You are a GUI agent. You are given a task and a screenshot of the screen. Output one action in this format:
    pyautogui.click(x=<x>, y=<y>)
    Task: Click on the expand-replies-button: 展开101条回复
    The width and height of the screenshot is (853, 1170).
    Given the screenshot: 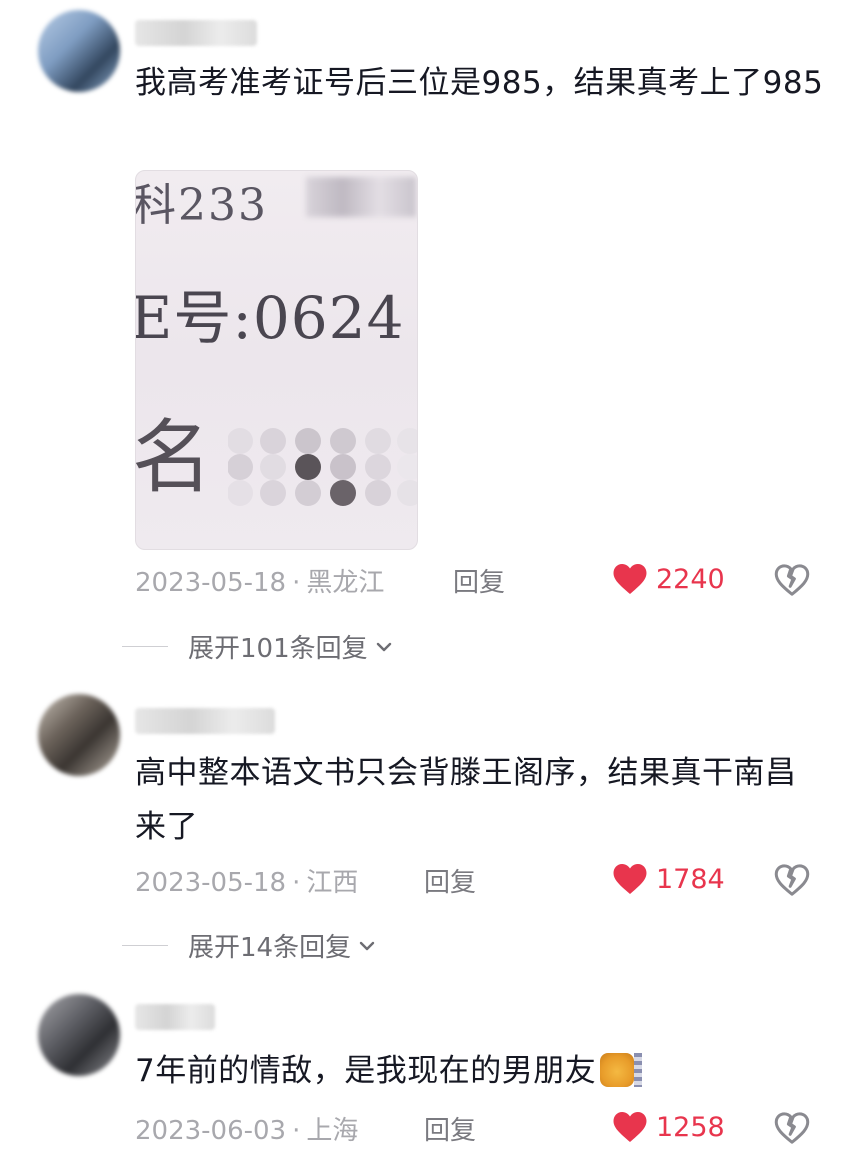 What is the action you would take?
    pyautogui.click(x=259, y=646)
    